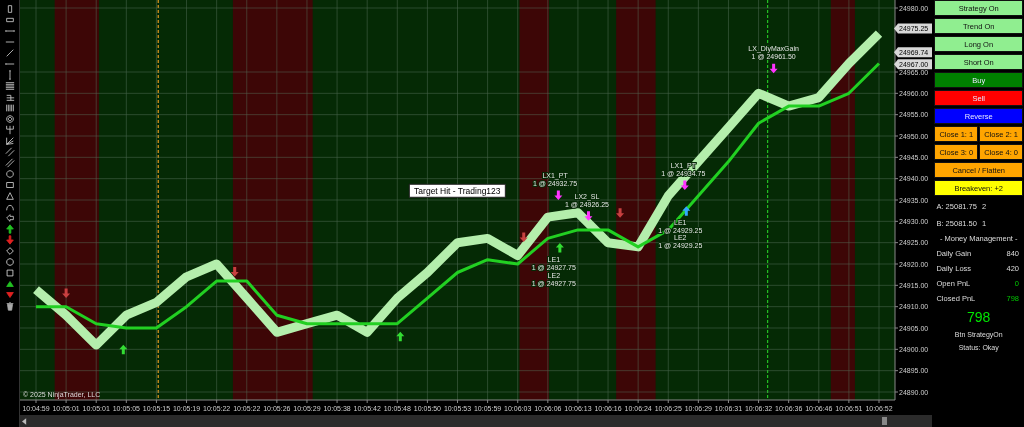 The height and width of the screenshot is (427, 1024). What do you see at coordinates (9, 251) in the screenshot?
I see `diamond-icon` at bounding box center [9, 251].